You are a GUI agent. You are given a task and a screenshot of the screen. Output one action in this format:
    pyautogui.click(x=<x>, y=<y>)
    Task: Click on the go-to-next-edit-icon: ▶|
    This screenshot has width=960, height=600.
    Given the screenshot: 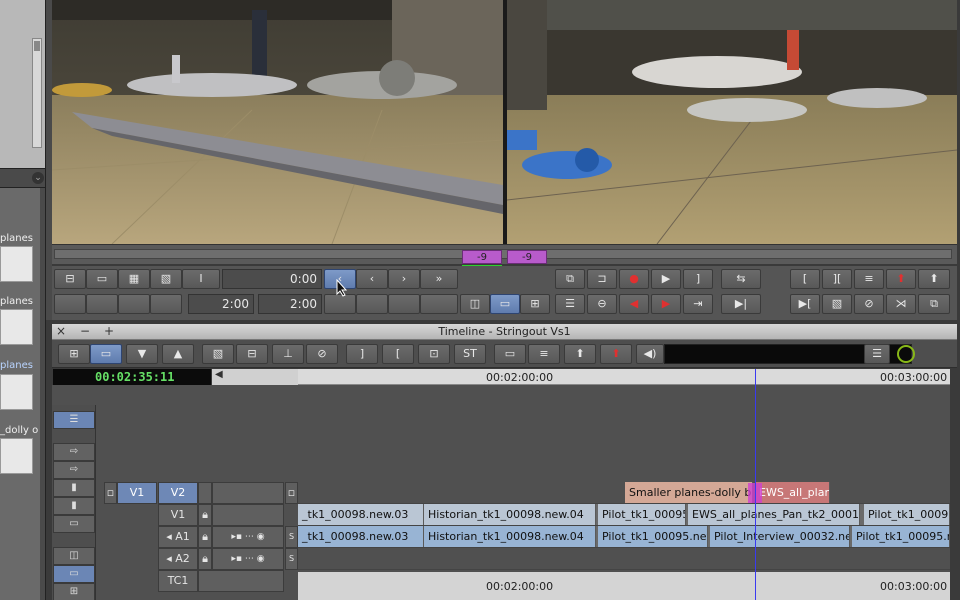 What is the action you would take?
    pyautogui.click(x=741, y=304)
    